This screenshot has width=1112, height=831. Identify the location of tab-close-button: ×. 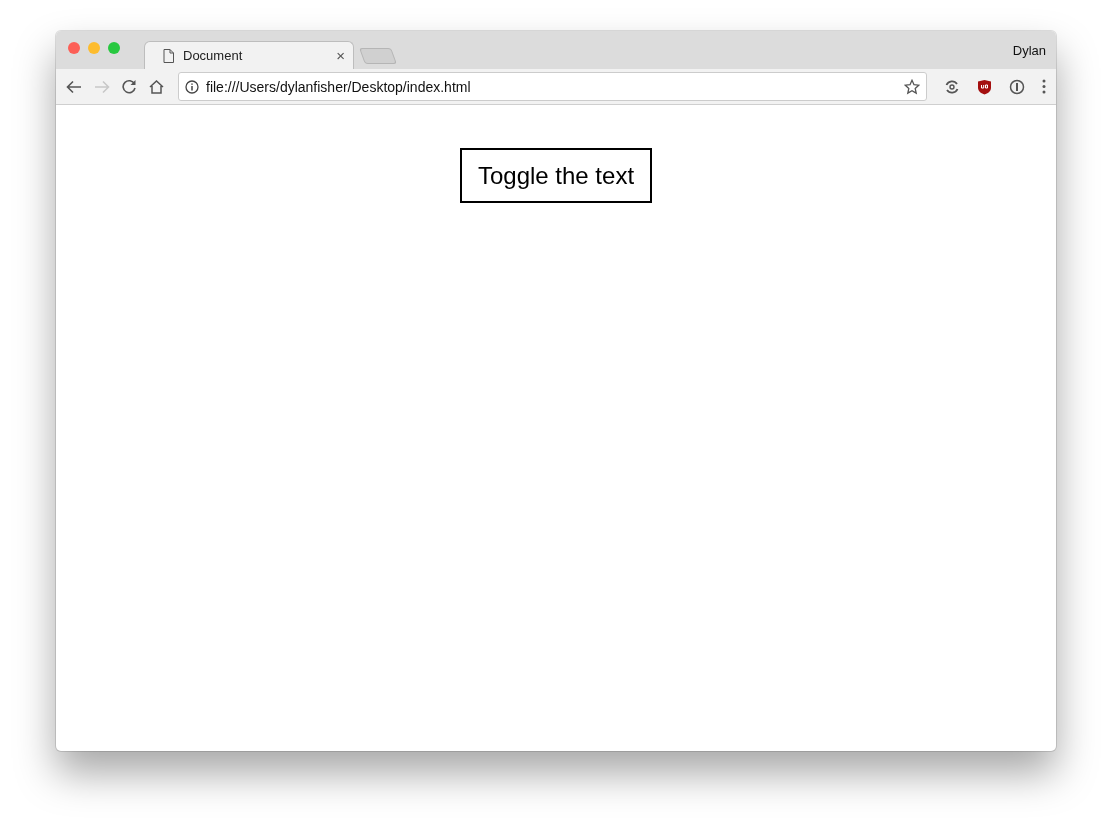
(340, 55).